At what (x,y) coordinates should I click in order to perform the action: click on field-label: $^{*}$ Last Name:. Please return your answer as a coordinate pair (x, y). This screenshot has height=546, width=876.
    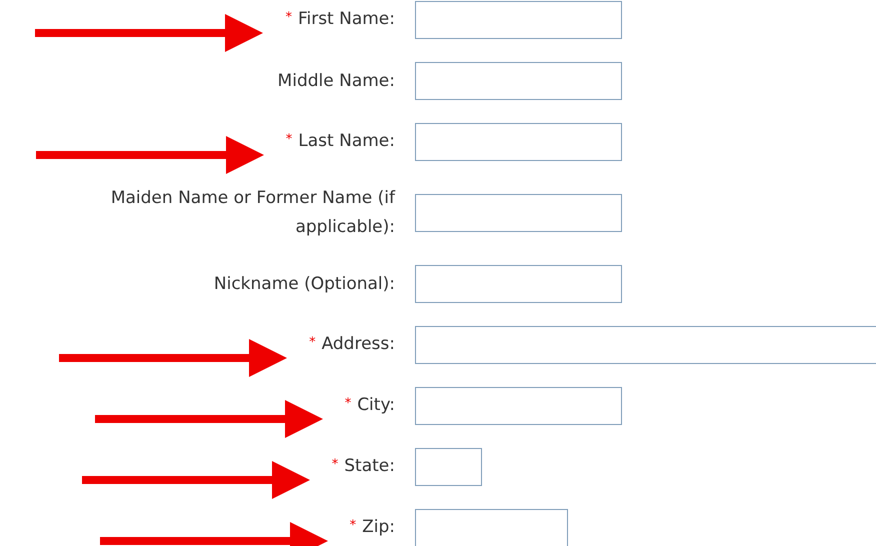
    Looking at the image, I should click on (340, 141).